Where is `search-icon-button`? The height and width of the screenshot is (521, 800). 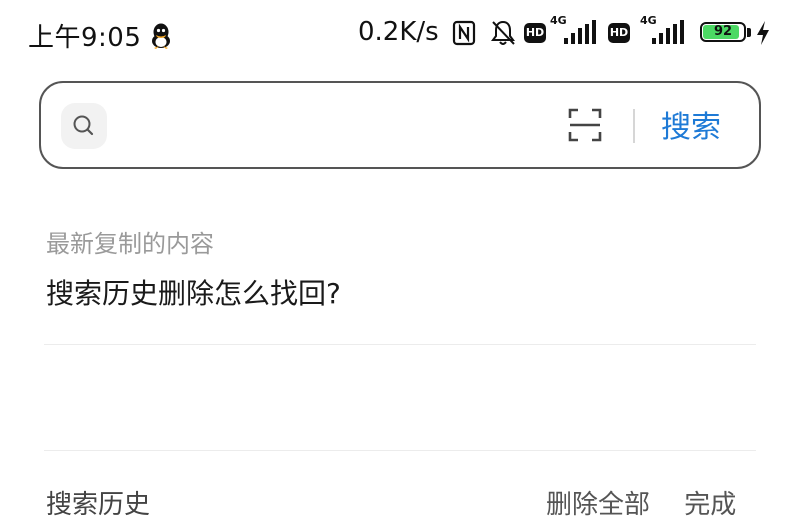 search-icon-button is located at coordinates (84, 126).